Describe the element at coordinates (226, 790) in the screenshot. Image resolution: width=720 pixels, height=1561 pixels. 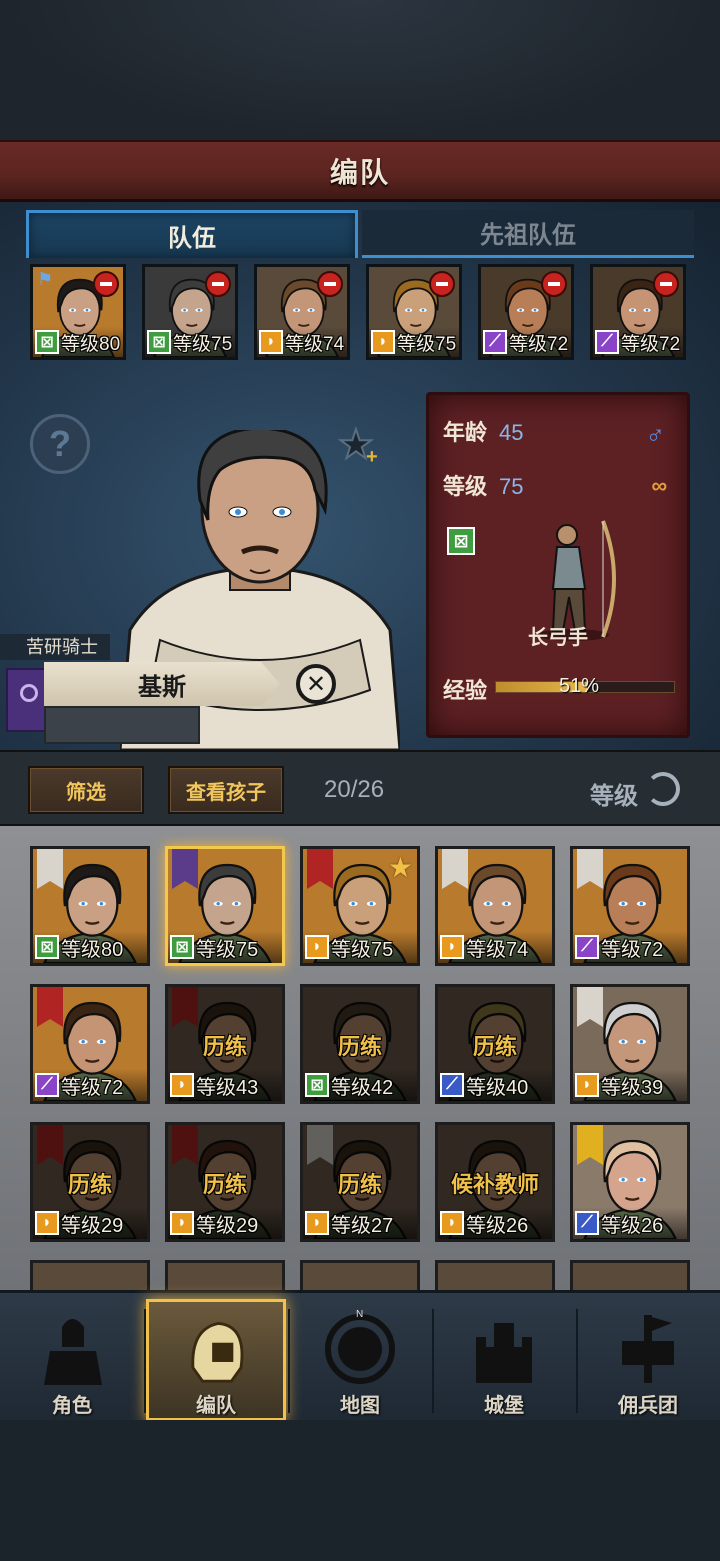
I see `view-children-button: 查看孩子` at that location.